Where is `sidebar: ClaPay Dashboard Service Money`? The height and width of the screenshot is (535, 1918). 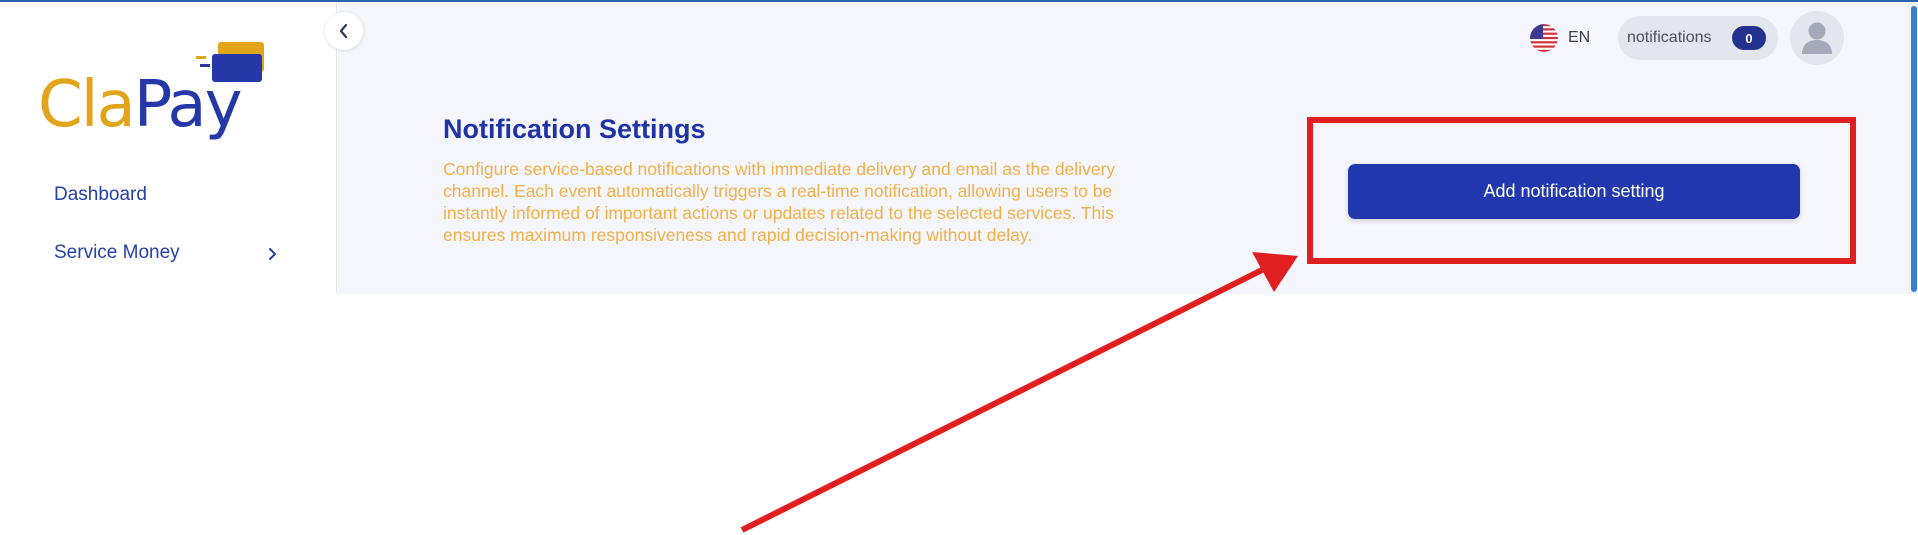 sidebar: ClaPay Dashboard Service Money is located at coordinates (168, 148).